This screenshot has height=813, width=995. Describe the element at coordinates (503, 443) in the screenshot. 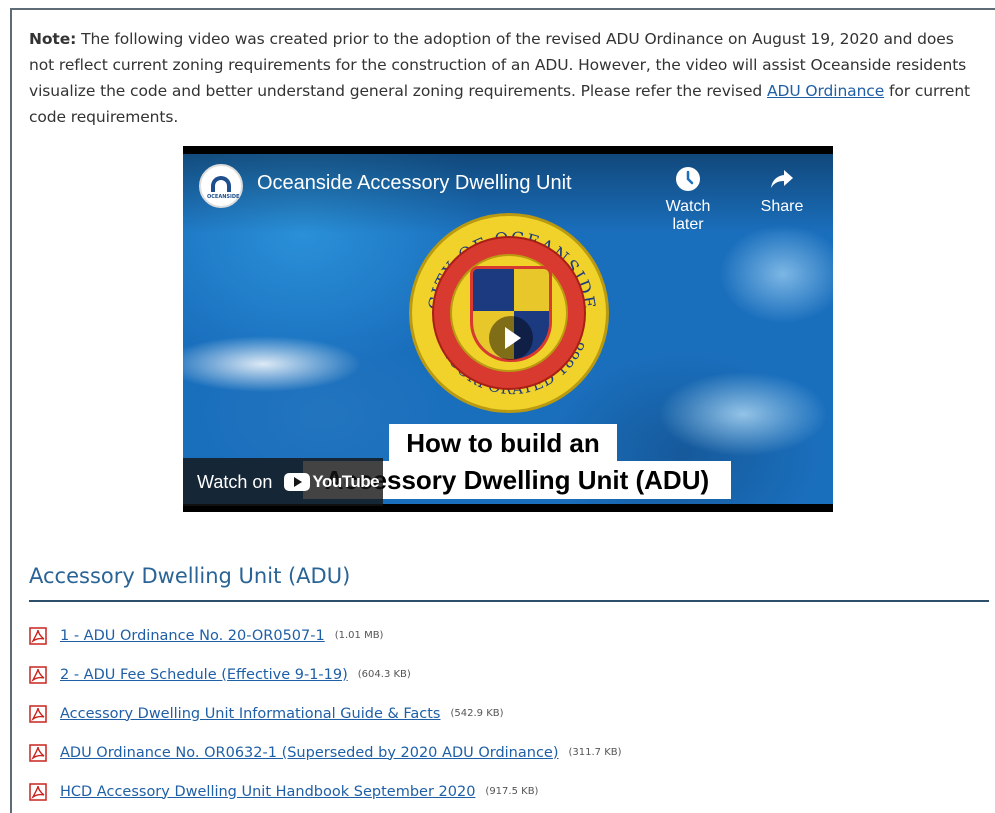

I see `video-caption-line1: How to build an` at that location.